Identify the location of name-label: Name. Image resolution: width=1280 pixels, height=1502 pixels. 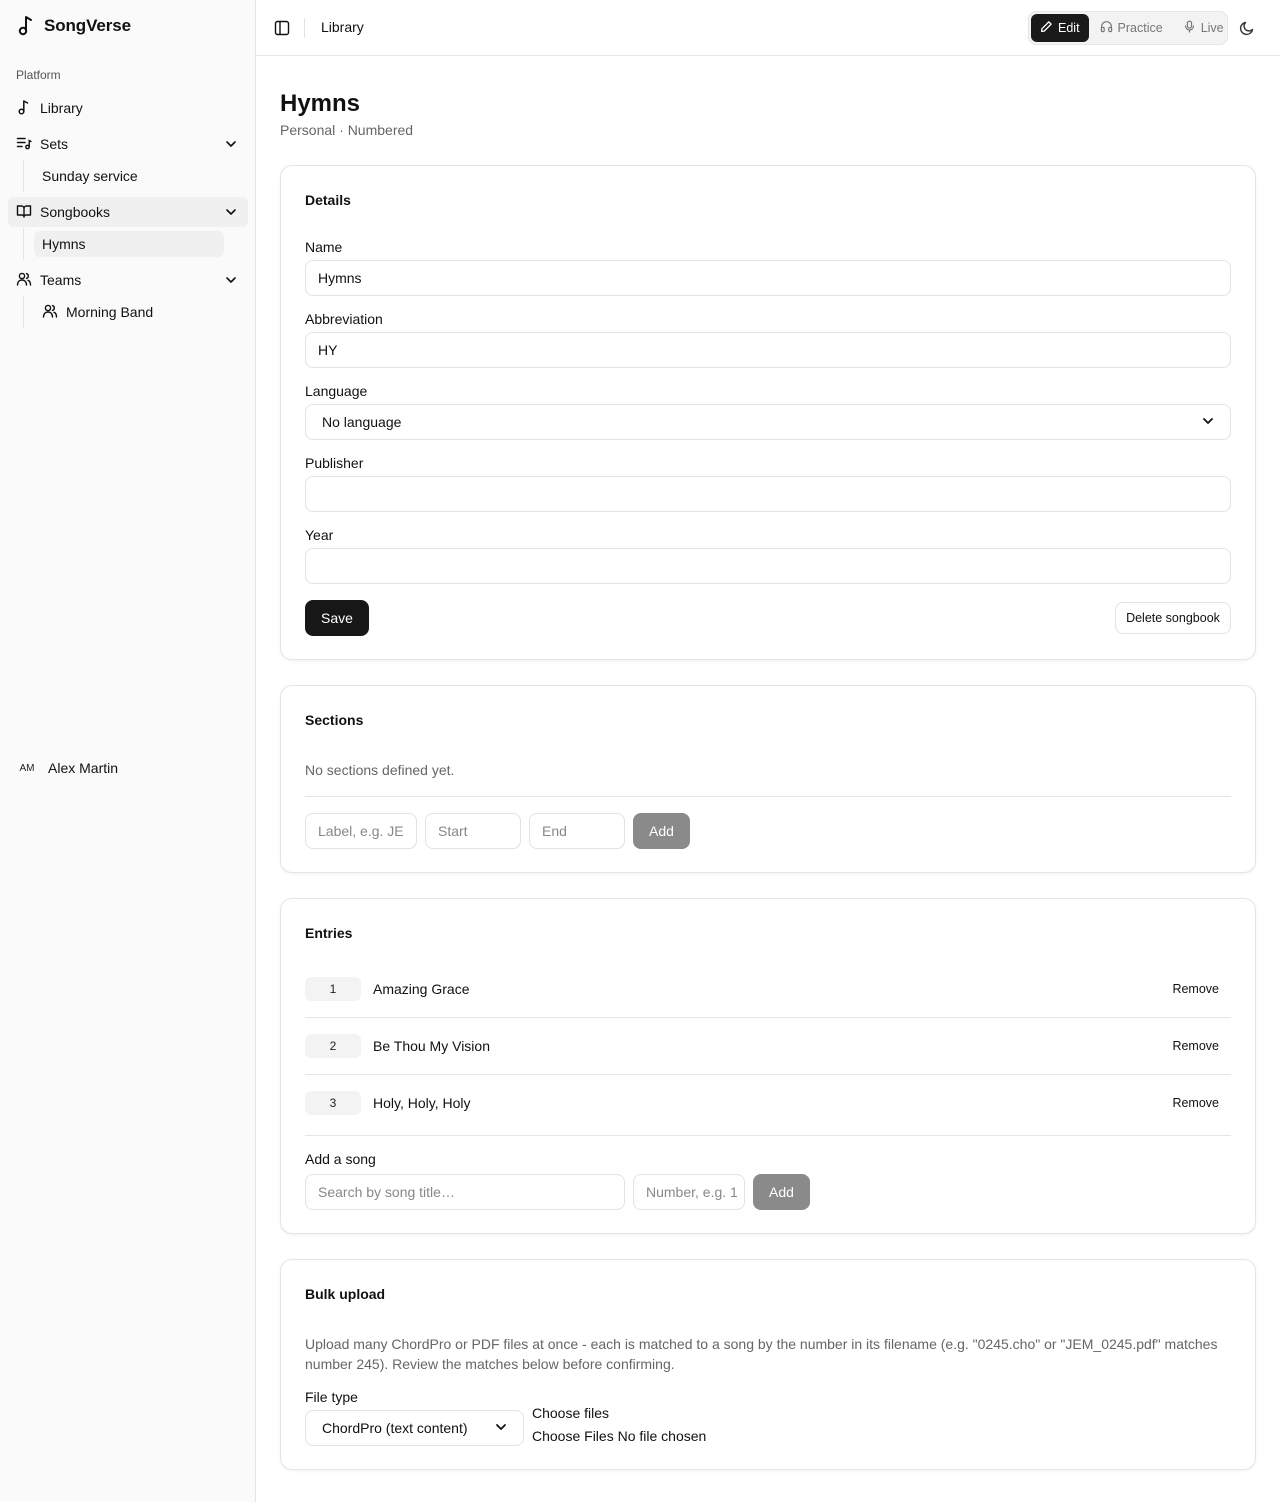
(324, 247).